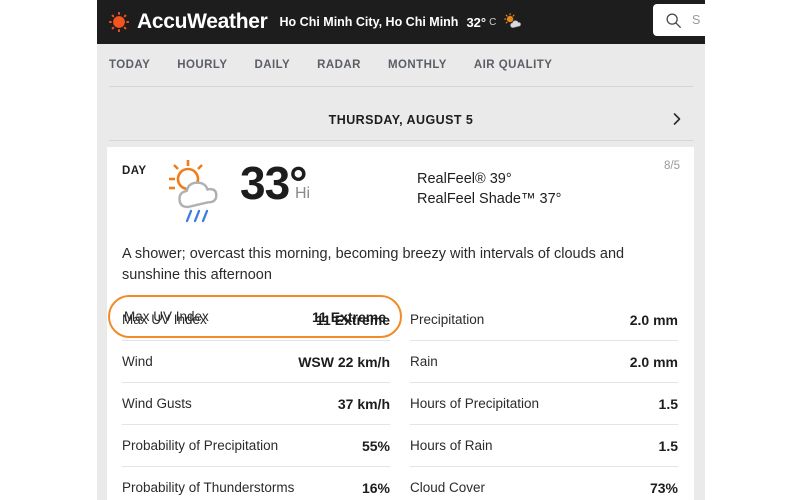  What do you see at coordinates (447, 319) in the screenshot?
I see `detail-label: Precipitation` at bounding box center [447, 319].